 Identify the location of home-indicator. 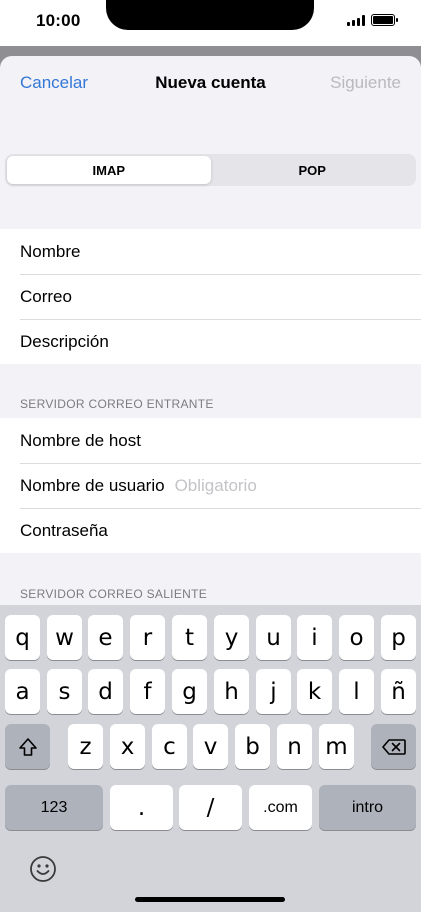
(210, 899).